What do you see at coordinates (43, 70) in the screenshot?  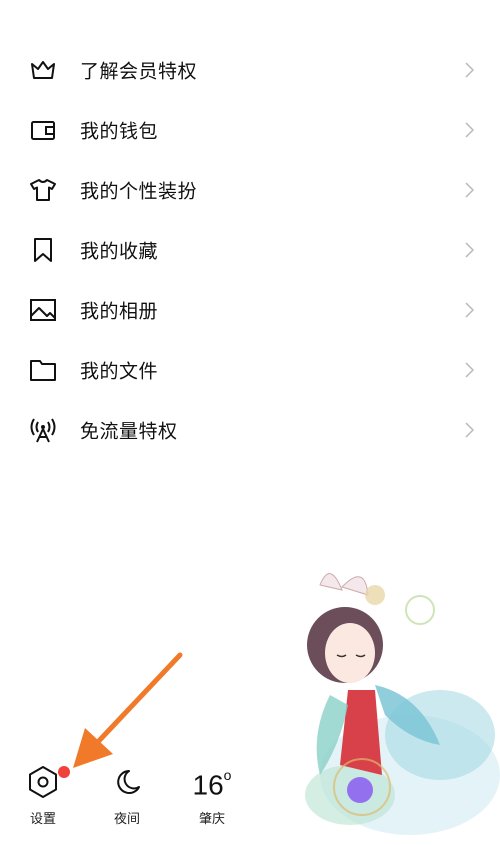 I see `crown-icon` at bounding box center [43, 70].